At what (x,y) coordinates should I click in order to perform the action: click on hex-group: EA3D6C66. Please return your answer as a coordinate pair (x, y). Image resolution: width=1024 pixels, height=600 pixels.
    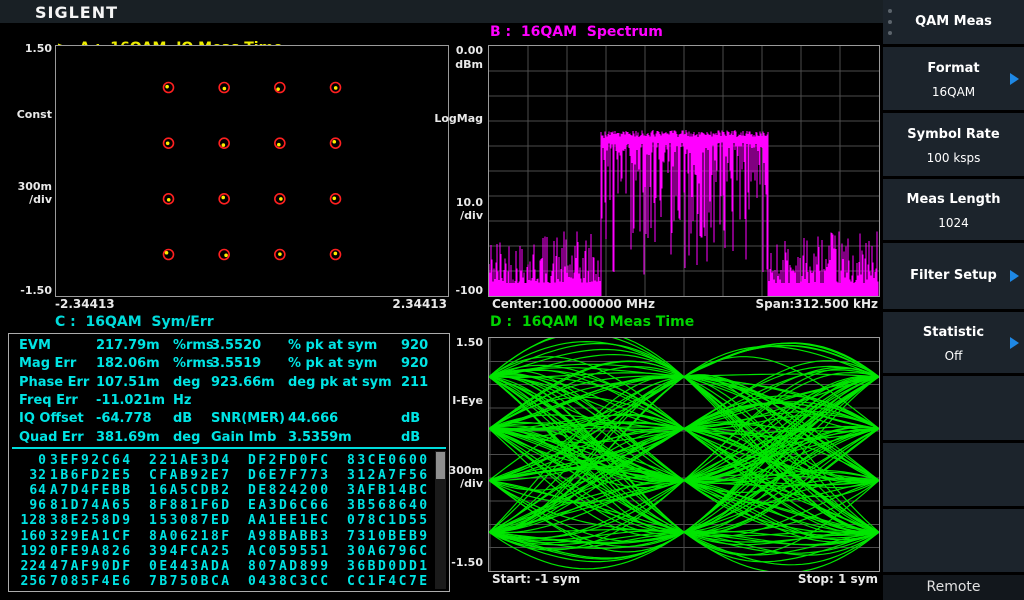
    Looking at the image, I should click on (289, 506).